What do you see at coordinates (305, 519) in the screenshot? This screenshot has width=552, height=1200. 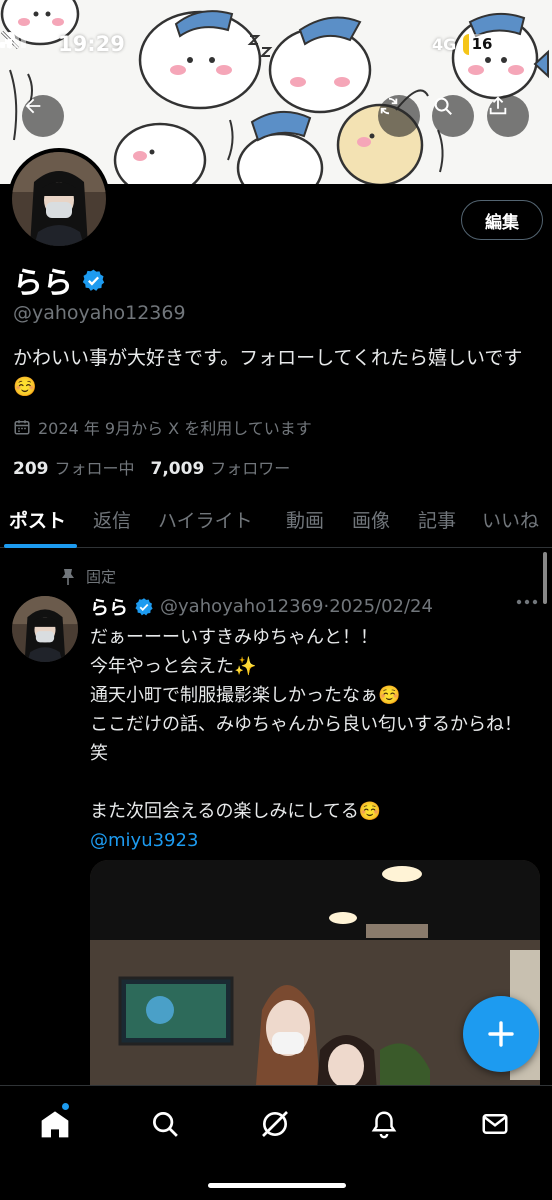 I see `tab-videos: 動画` at bounding box center [305, 519].